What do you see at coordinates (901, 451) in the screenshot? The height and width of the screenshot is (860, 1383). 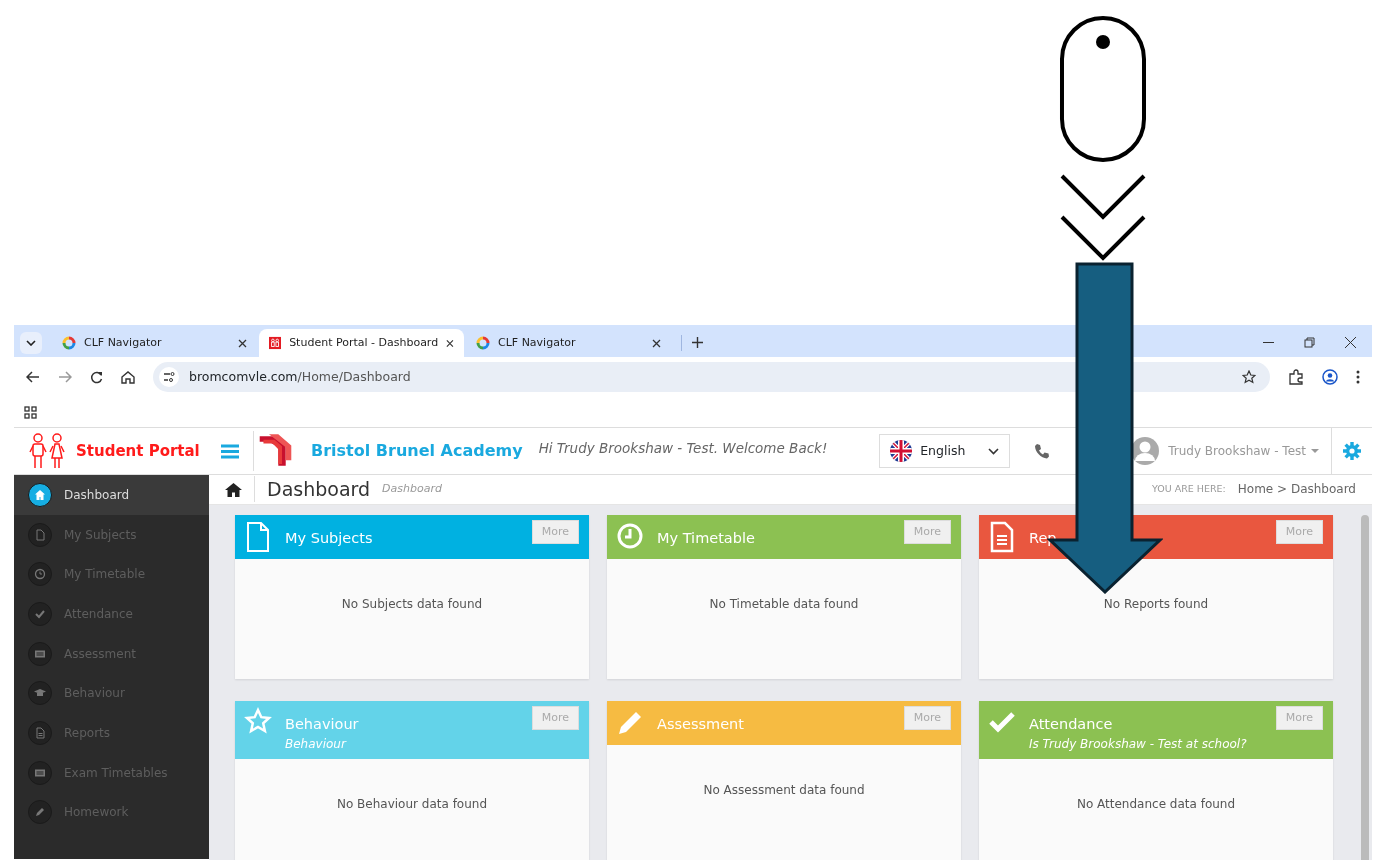 I see `uk-flag-icon` at bounding box center [901, 451].